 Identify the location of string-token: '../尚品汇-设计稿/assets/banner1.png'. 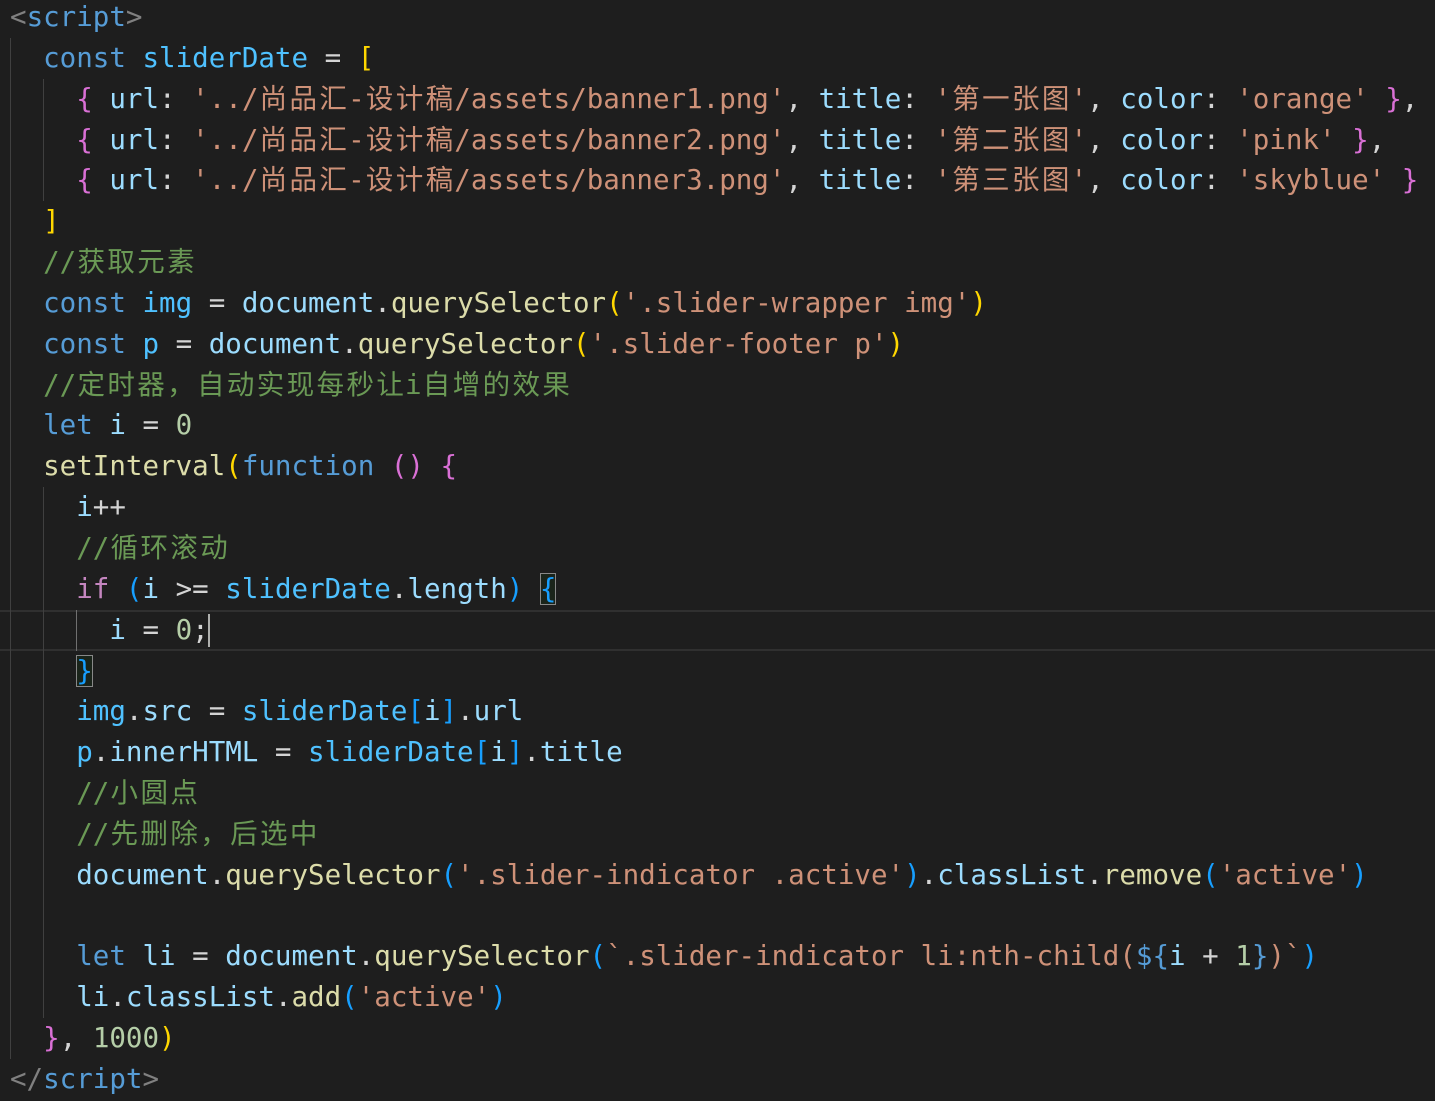
(488, 99).